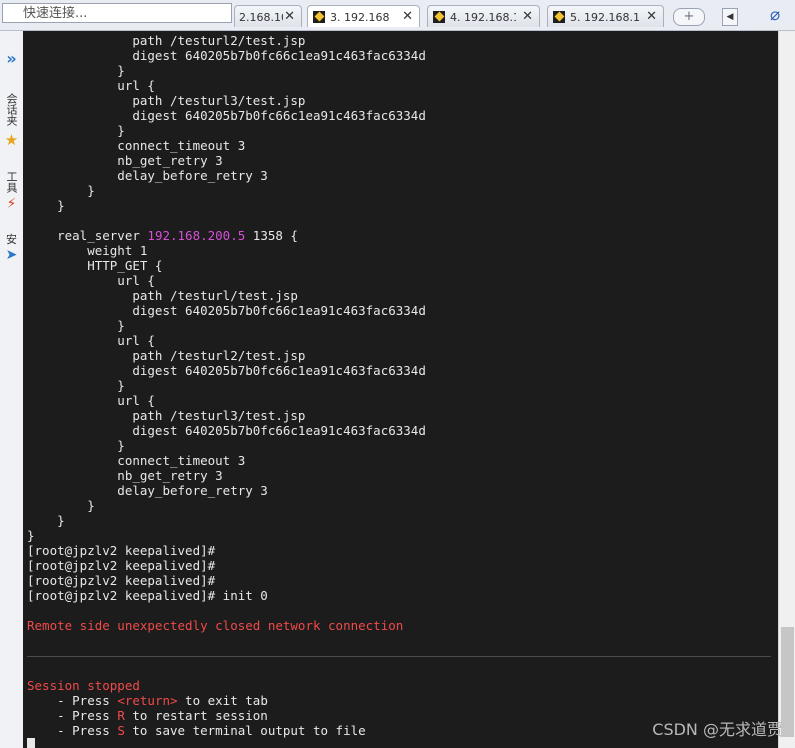 The height and width of the screenshot is (748, 795). Describe the element at coordinates (226, 250) in the screenshot. I see `terminal-line: weight 1` at that location.